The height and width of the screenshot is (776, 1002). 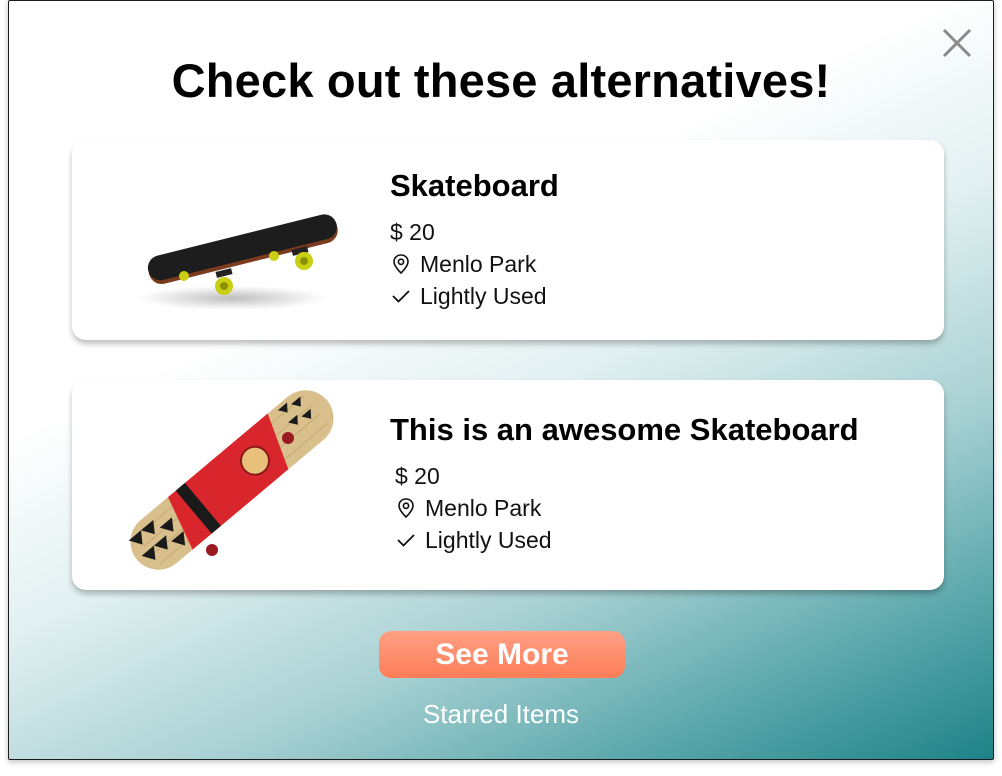 What do you see at coordinates (474, 186) in the screenshot?
I see `item-title: Skateboard` at bounding box center [474, 186].